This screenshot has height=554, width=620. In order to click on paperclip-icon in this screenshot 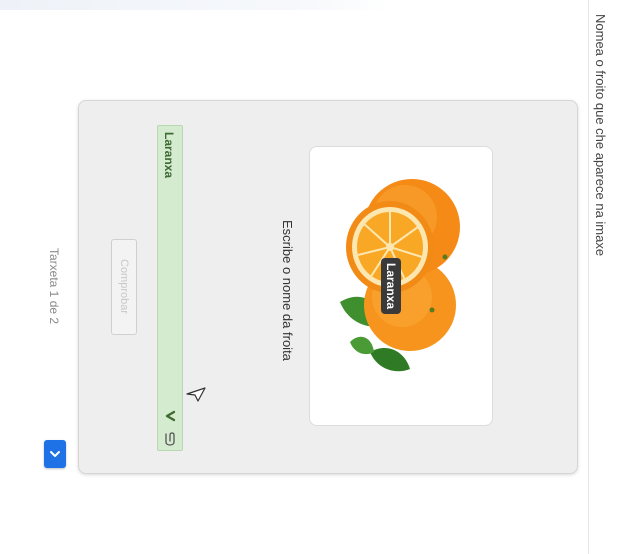, I will do `click(170, 438)`.